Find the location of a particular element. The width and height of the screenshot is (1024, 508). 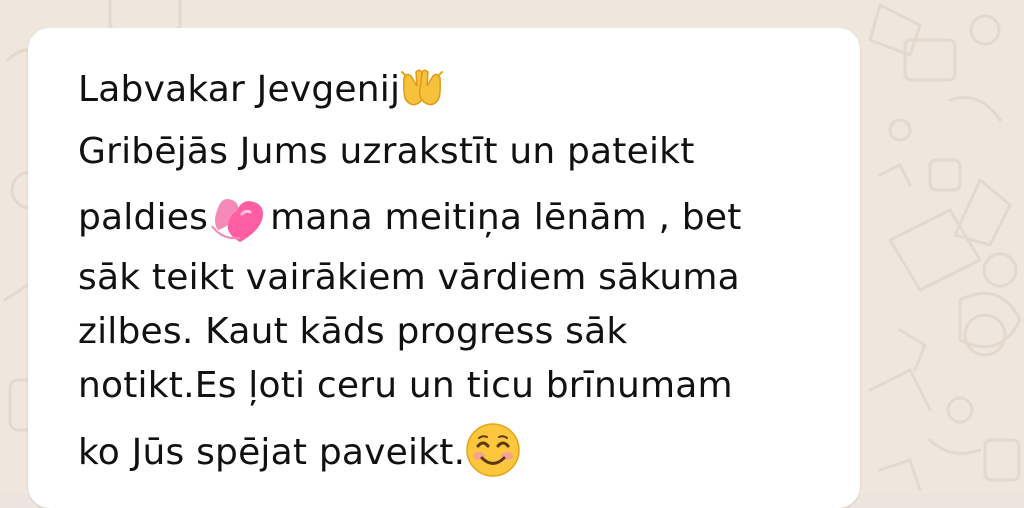

message-text: zilbes. Kaut kāds progress sāk is located at coordinates (353, 331).